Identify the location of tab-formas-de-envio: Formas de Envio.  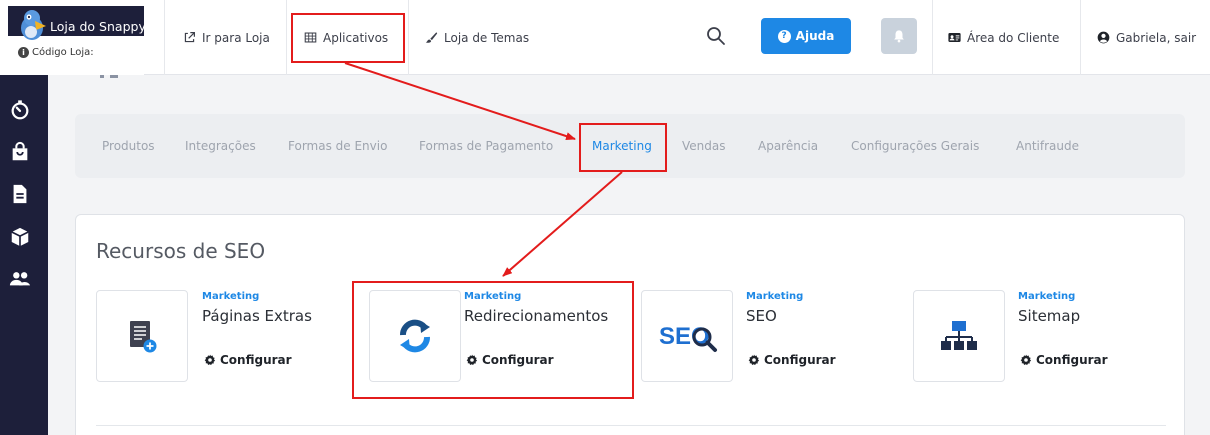
(337, 146).